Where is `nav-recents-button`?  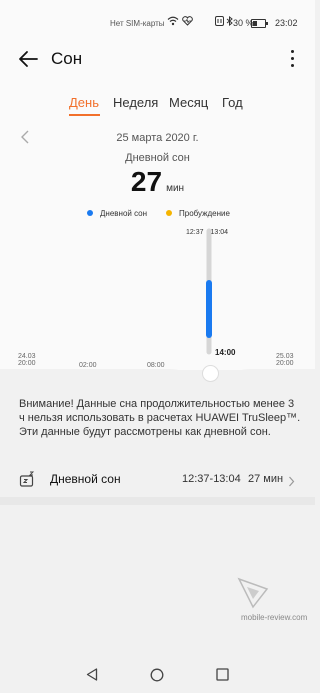
nav-recents-button is located at coordinates (222, 677).